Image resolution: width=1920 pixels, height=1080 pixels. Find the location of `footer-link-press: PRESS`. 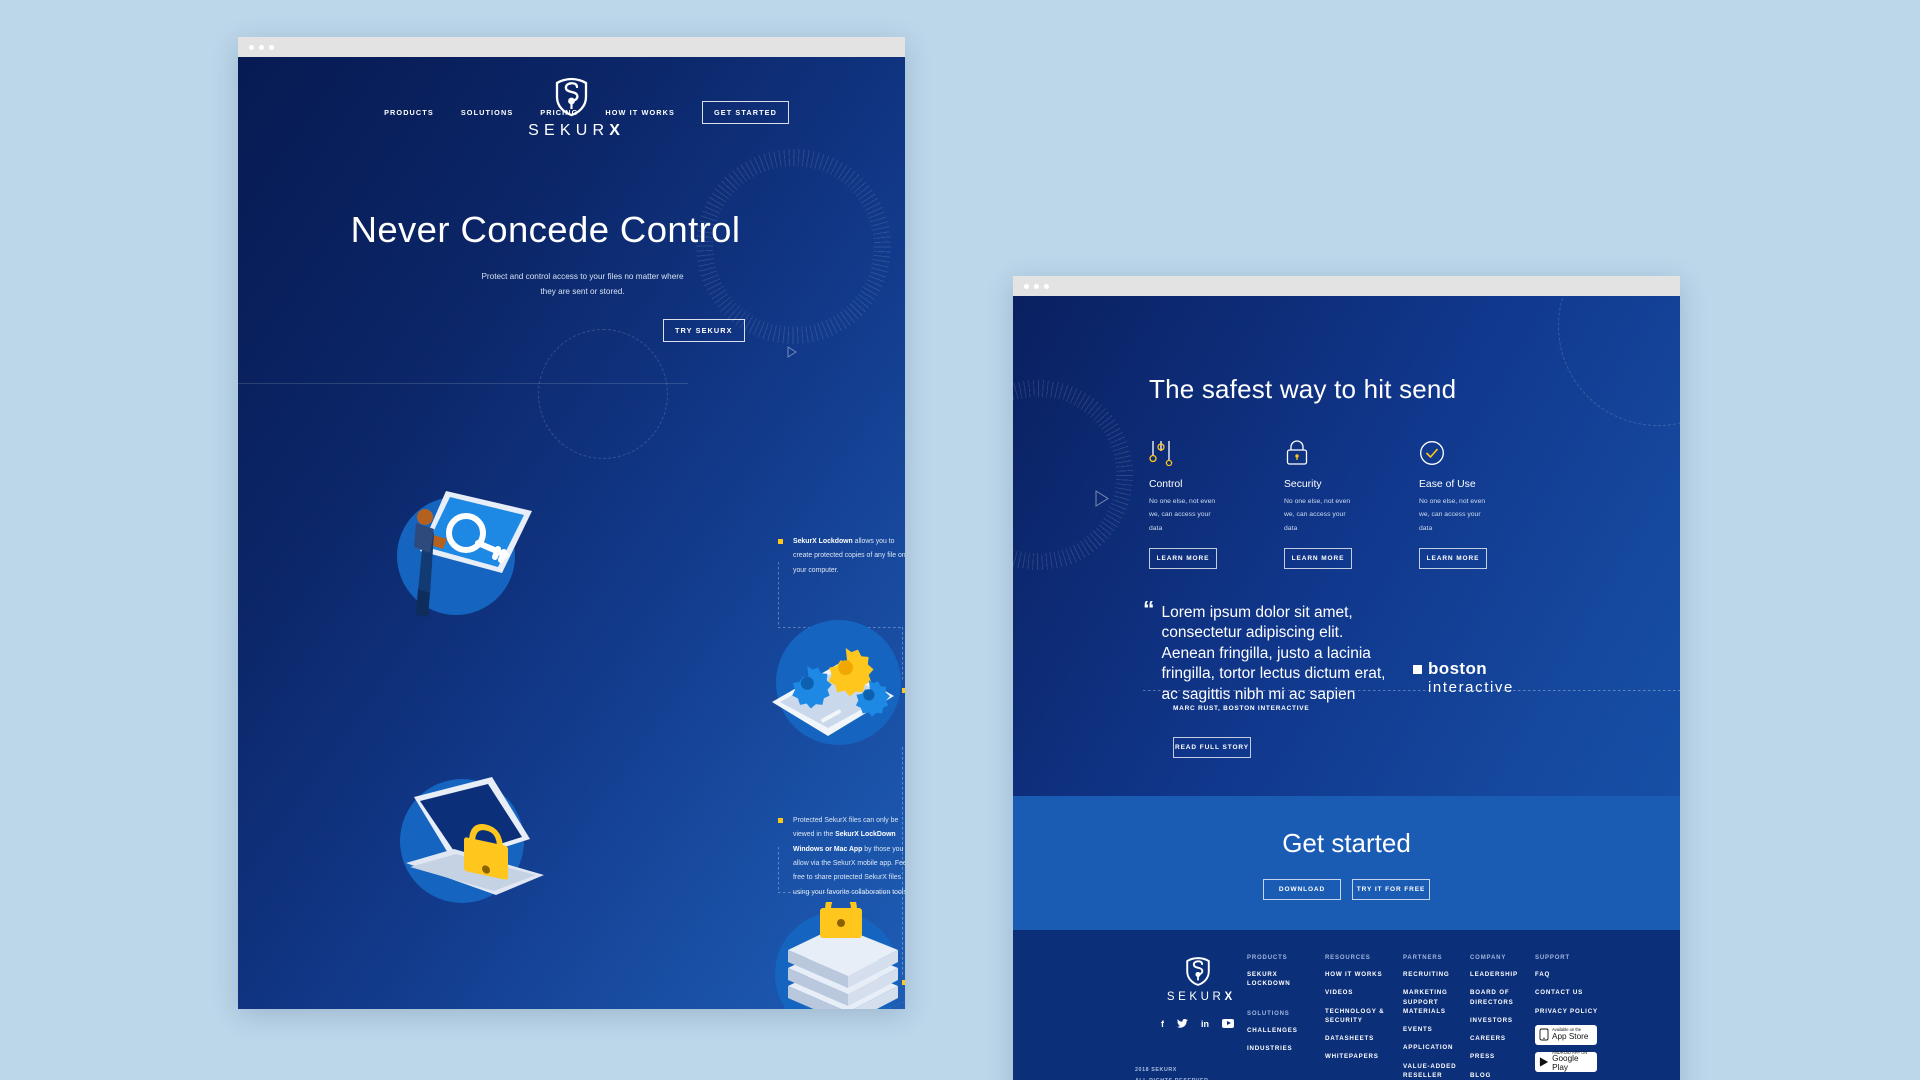

footer-link-press: PRESS is located at coordinates (1498, 1056).